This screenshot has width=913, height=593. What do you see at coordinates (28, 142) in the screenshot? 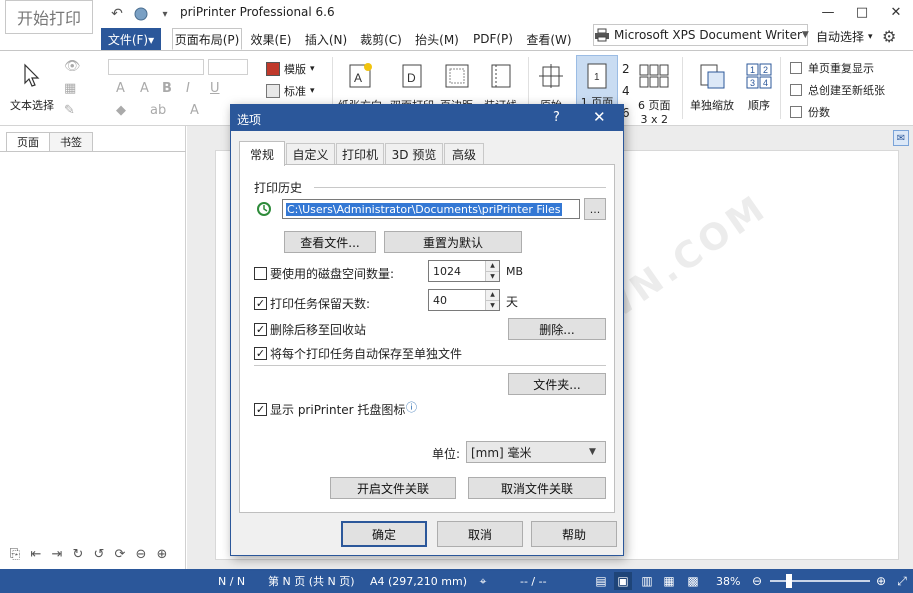
I see `tab-pages: 页面` at bounding box center [28, 142].